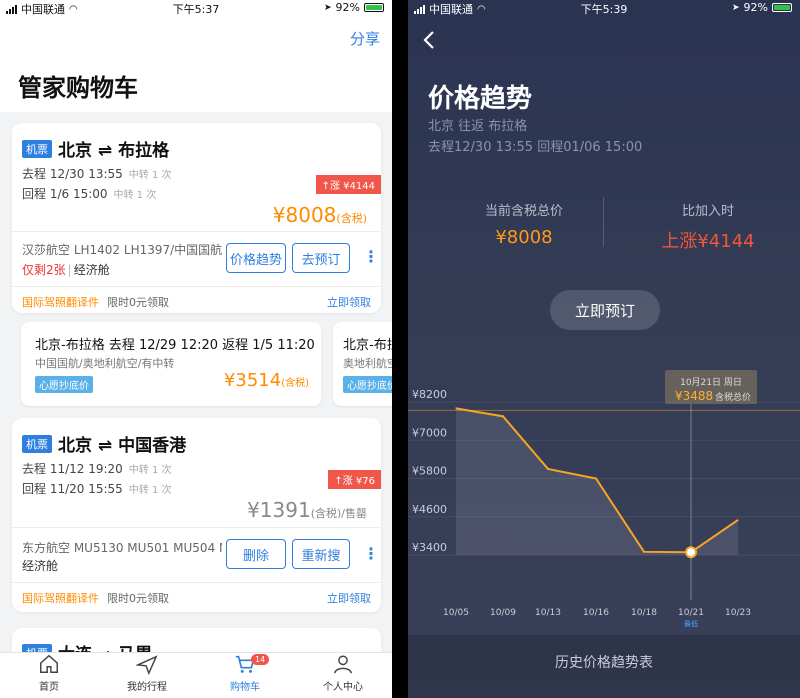 The image size is (800, 698). What do you see at coordinates (343, 675) in the screenshot?
I see `tab-profile: 个人中心` at bounding box center [343, 675].